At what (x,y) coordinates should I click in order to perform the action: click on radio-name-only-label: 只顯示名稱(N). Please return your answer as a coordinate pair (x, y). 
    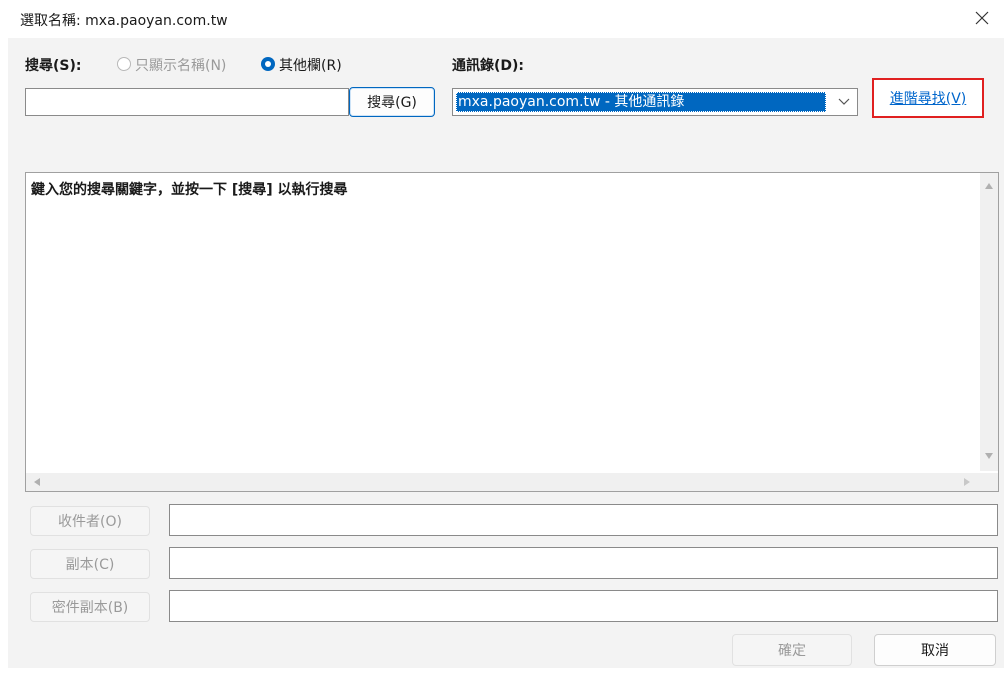
    Looking at the image, I should click on (180, 65).